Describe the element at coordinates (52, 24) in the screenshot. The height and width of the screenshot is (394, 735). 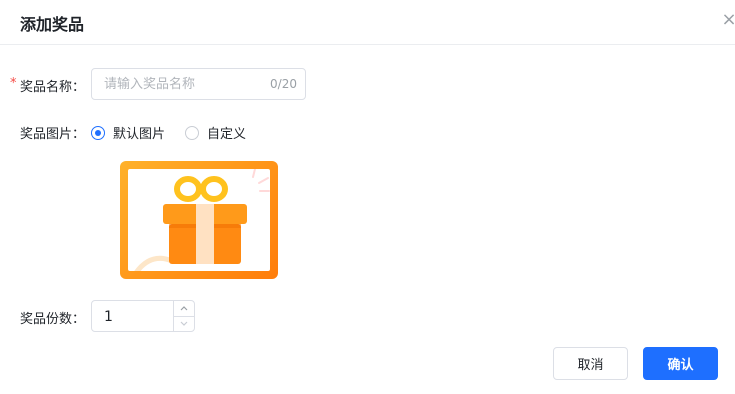
I see `dialog-title: 添加奖品` at that location.